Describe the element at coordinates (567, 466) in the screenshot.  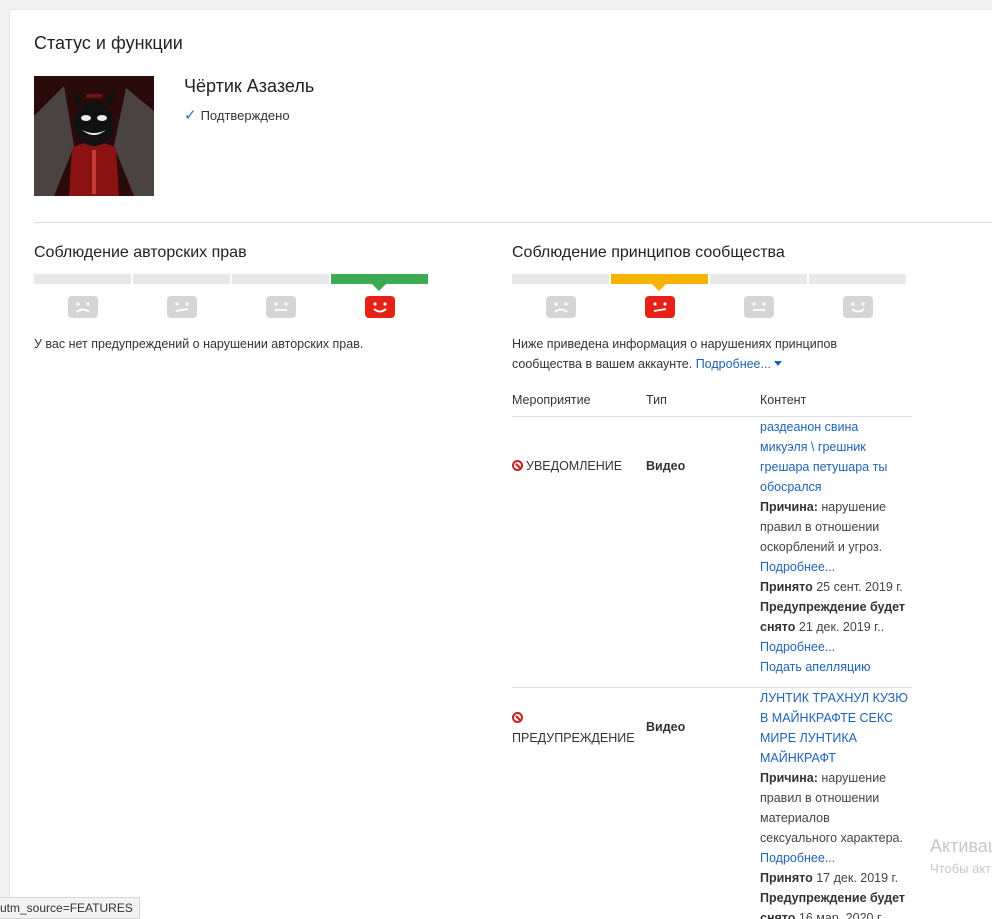
I see `strike-action: УВЕДОМЛЕНИЕ` at that location.